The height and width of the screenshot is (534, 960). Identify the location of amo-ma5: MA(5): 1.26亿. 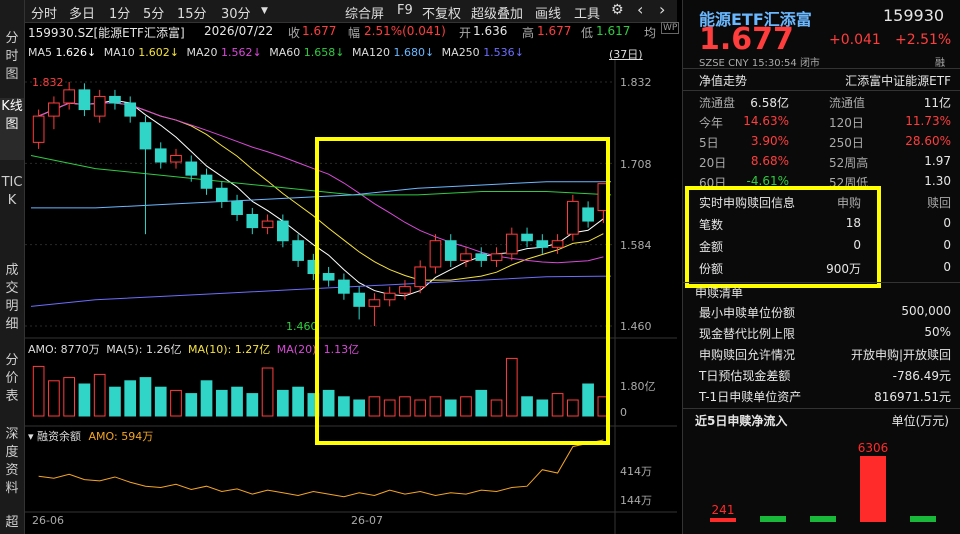
(144, 349).